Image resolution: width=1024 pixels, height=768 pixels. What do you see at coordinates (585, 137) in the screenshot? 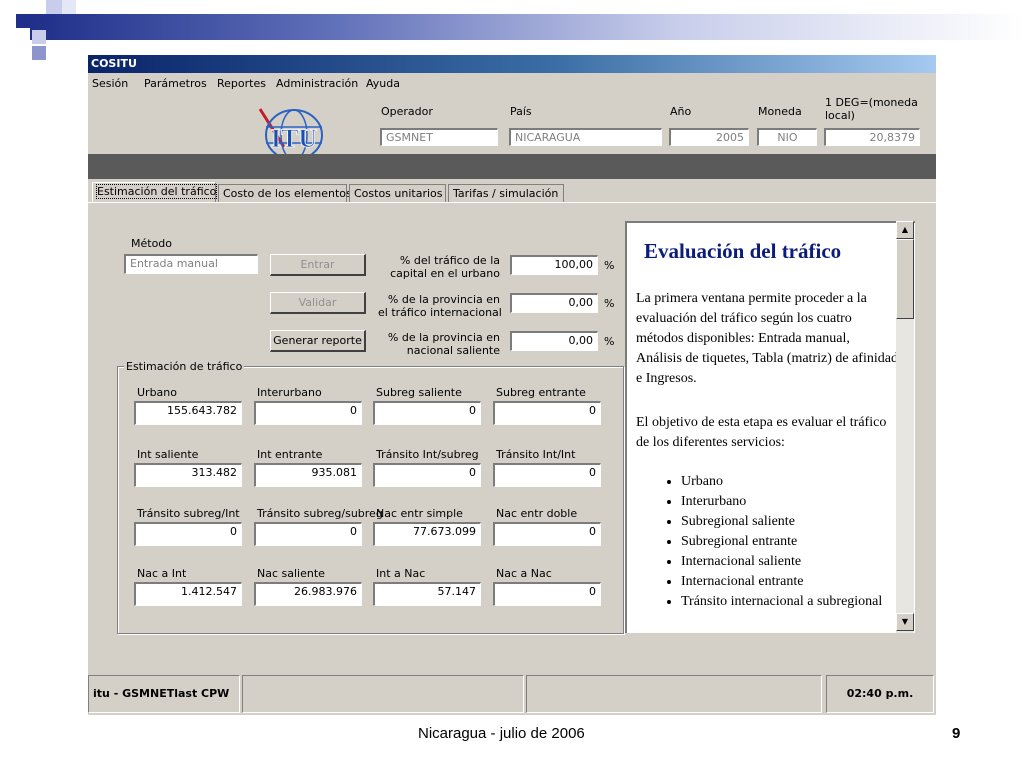
I see `pais-field: NICARAGUA` at bounding box center [585, 137].